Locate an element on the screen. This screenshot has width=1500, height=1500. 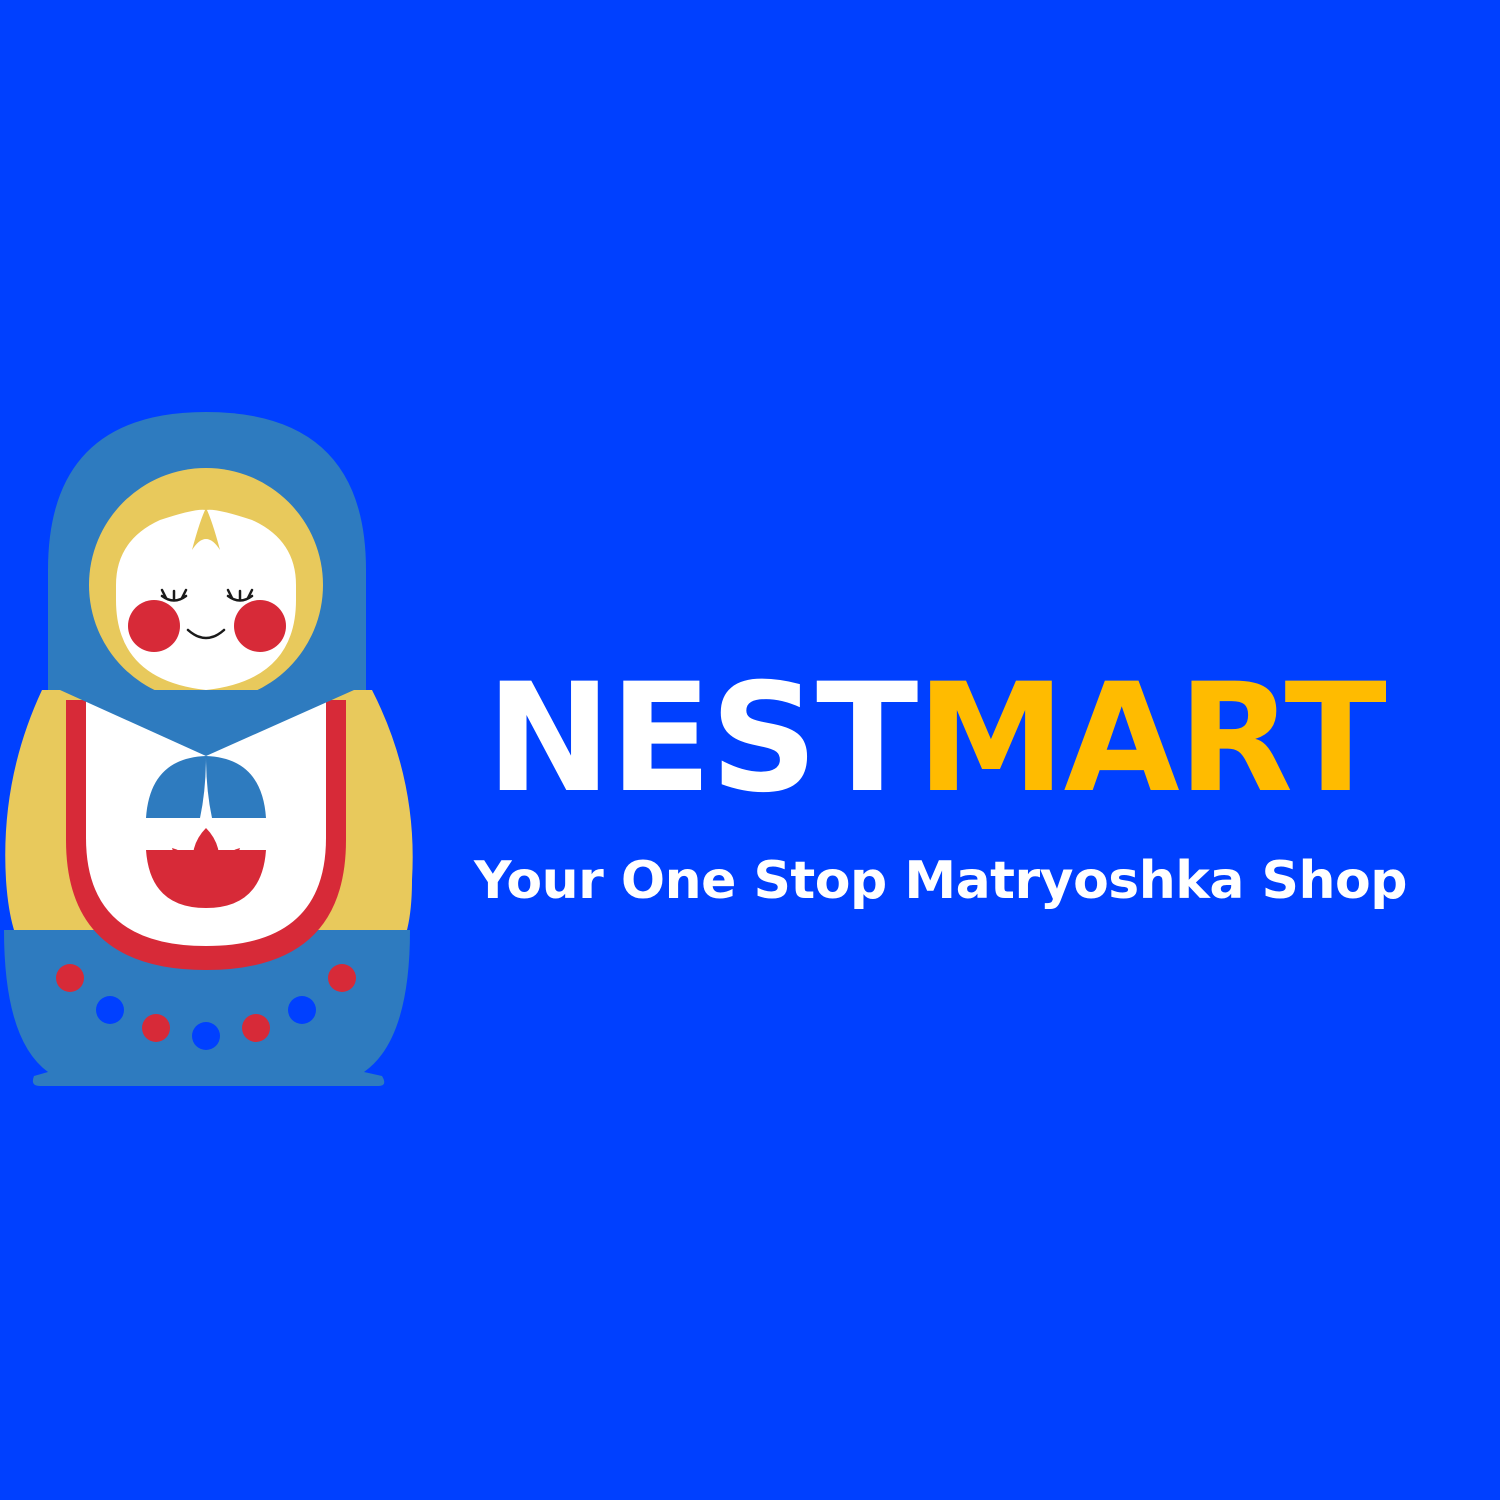
brand-name-part2: MART is located at coordinates (1151, 739).